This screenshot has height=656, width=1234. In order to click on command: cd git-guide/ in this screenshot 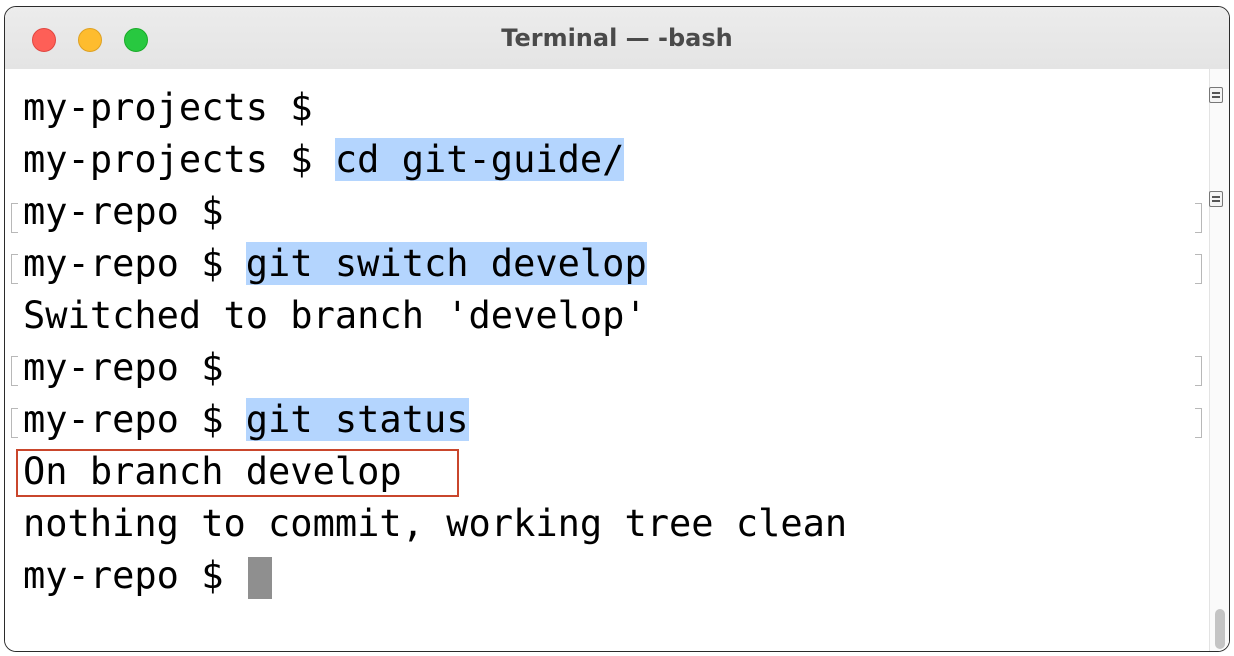, I will do `click(479, 159)`.